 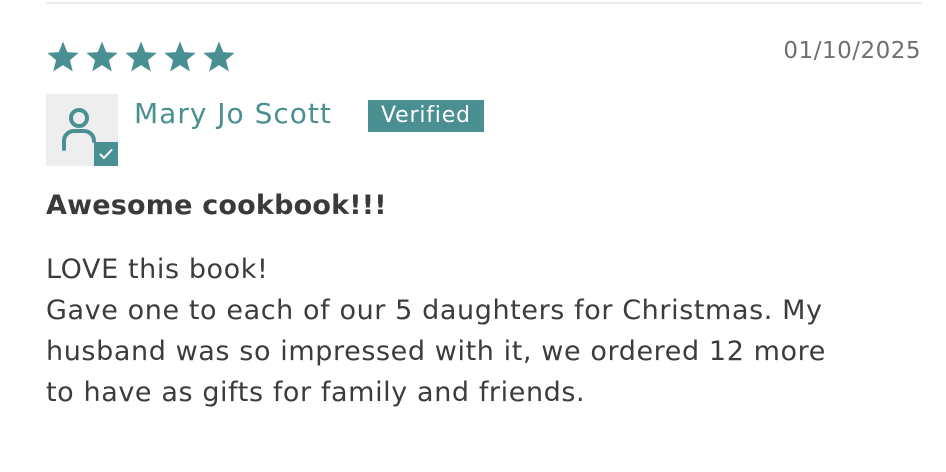 What do you see at coordinates (233, 113) in the screenshot?
I see `author-name: Mary Jo Scott` at bounding box center [233, 113].